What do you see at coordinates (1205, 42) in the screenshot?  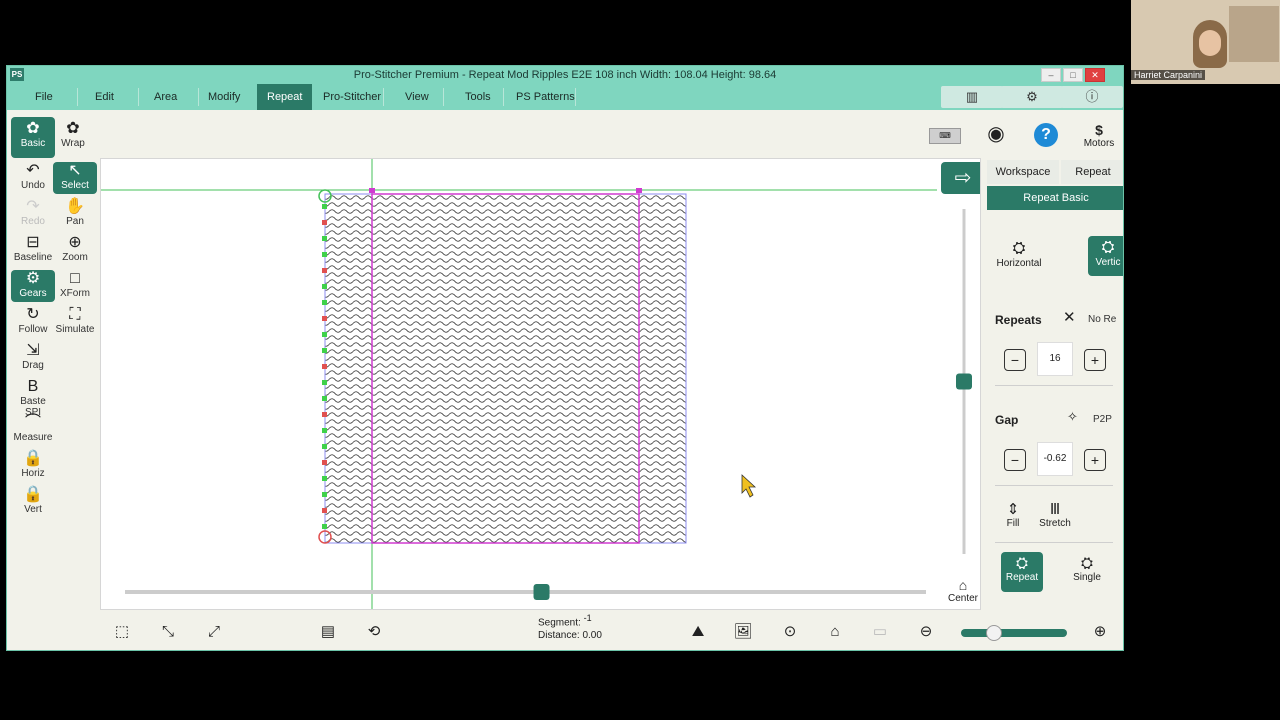 I see `webcam-overlay: Harriet Carpanini` at bounding box center [1205, 42].